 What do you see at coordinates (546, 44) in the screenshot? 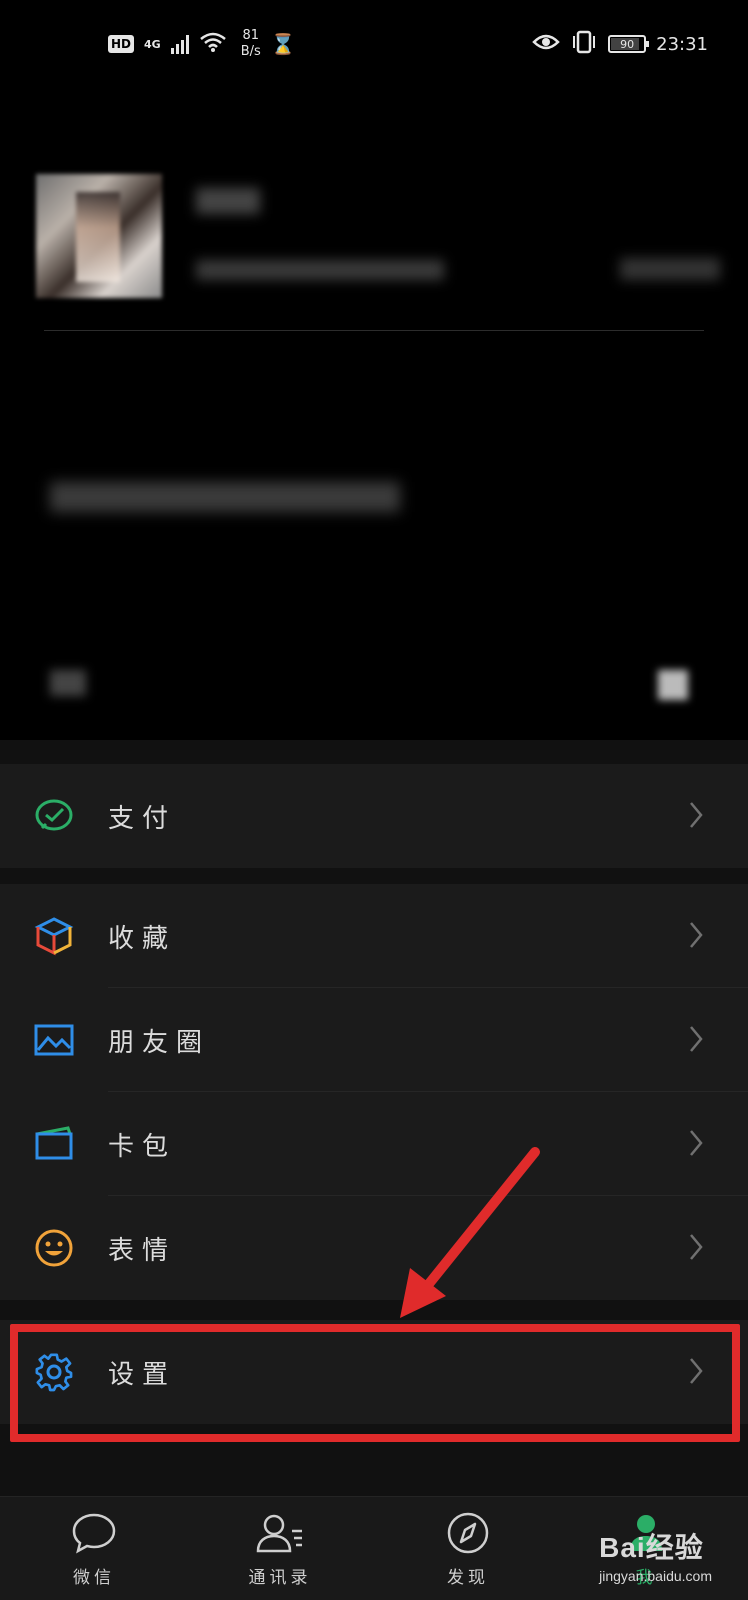
I see `eye-icon` at bounding box center [546, 44].